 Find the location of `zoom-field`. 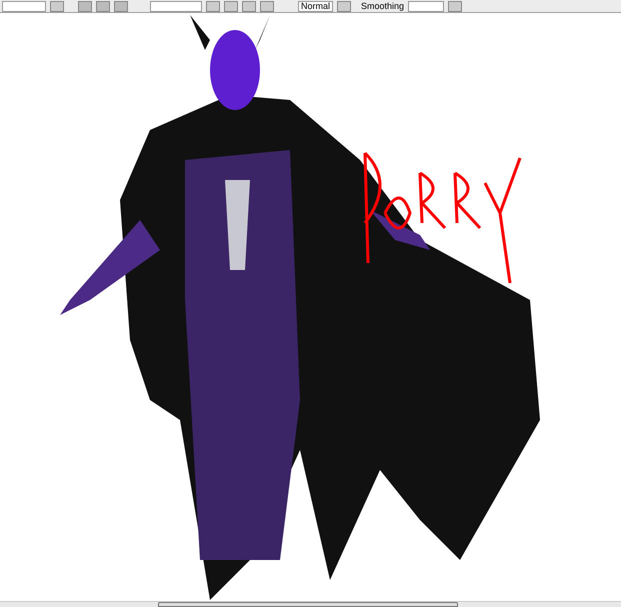

zoom-field is located at coordinates (24, 6).